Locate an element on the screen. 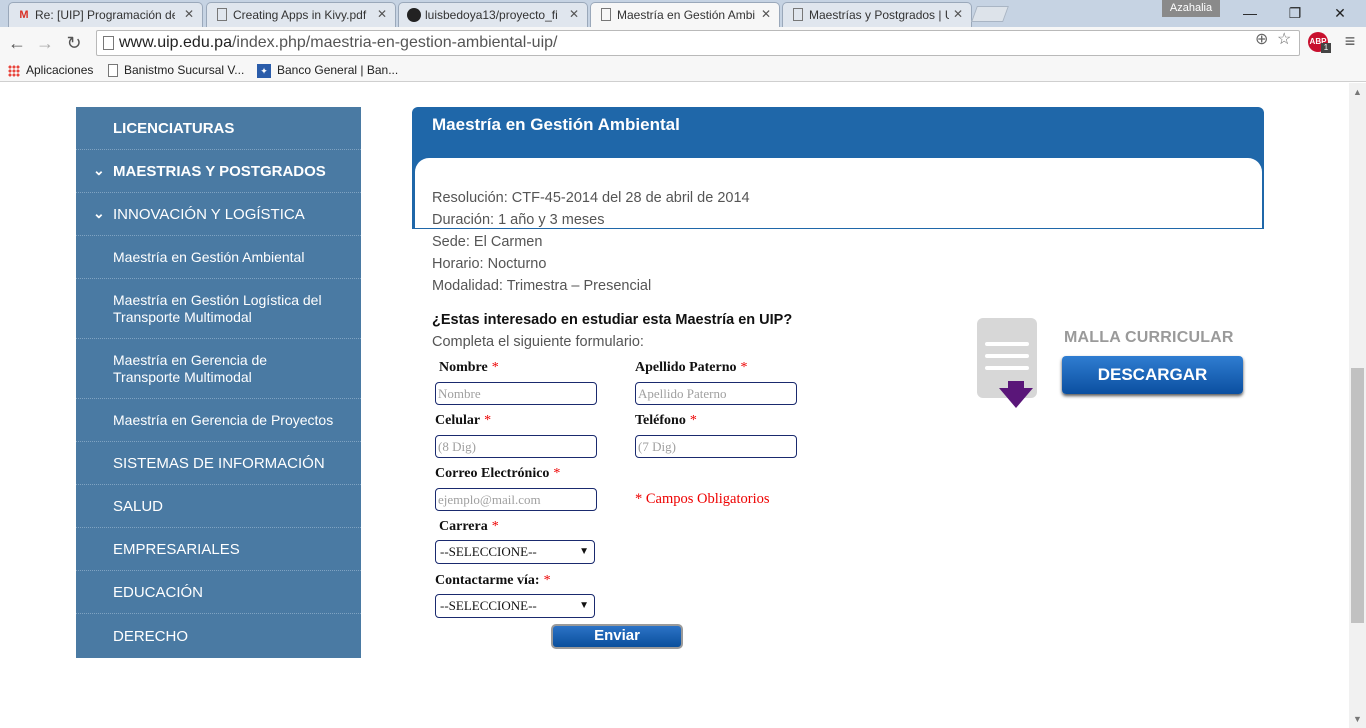 The width and height of the screenshot is (1366, 728). carrera-label: Carrera * is located at coordinates (469, 527).